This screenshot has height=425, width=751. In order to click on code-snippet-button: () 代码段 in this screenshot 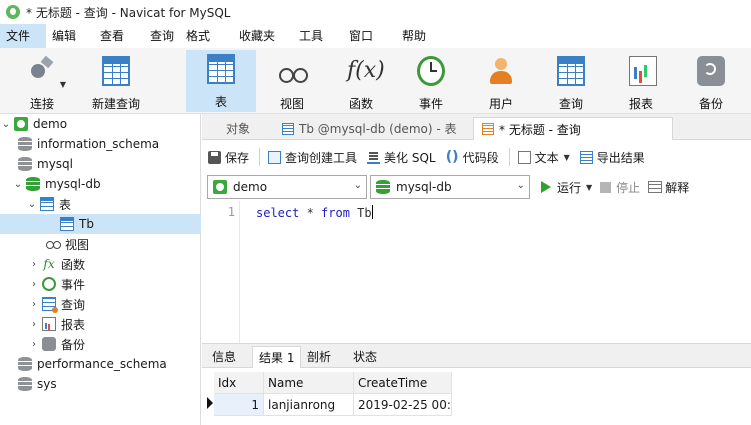, I will do `click(472, 157)`.